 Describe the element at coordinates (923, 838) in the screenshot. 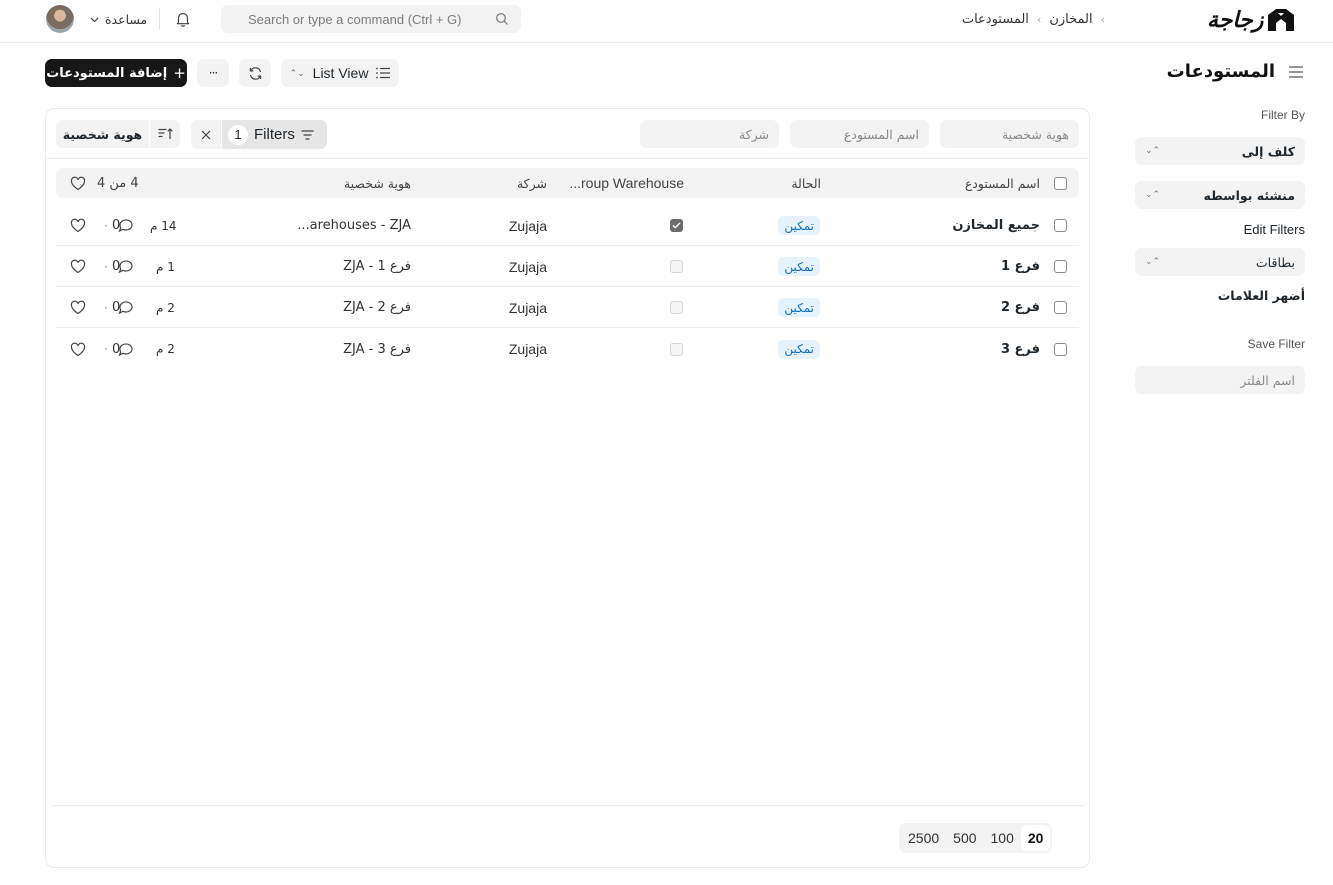

I see `page-length-2500: 2500` at that location.